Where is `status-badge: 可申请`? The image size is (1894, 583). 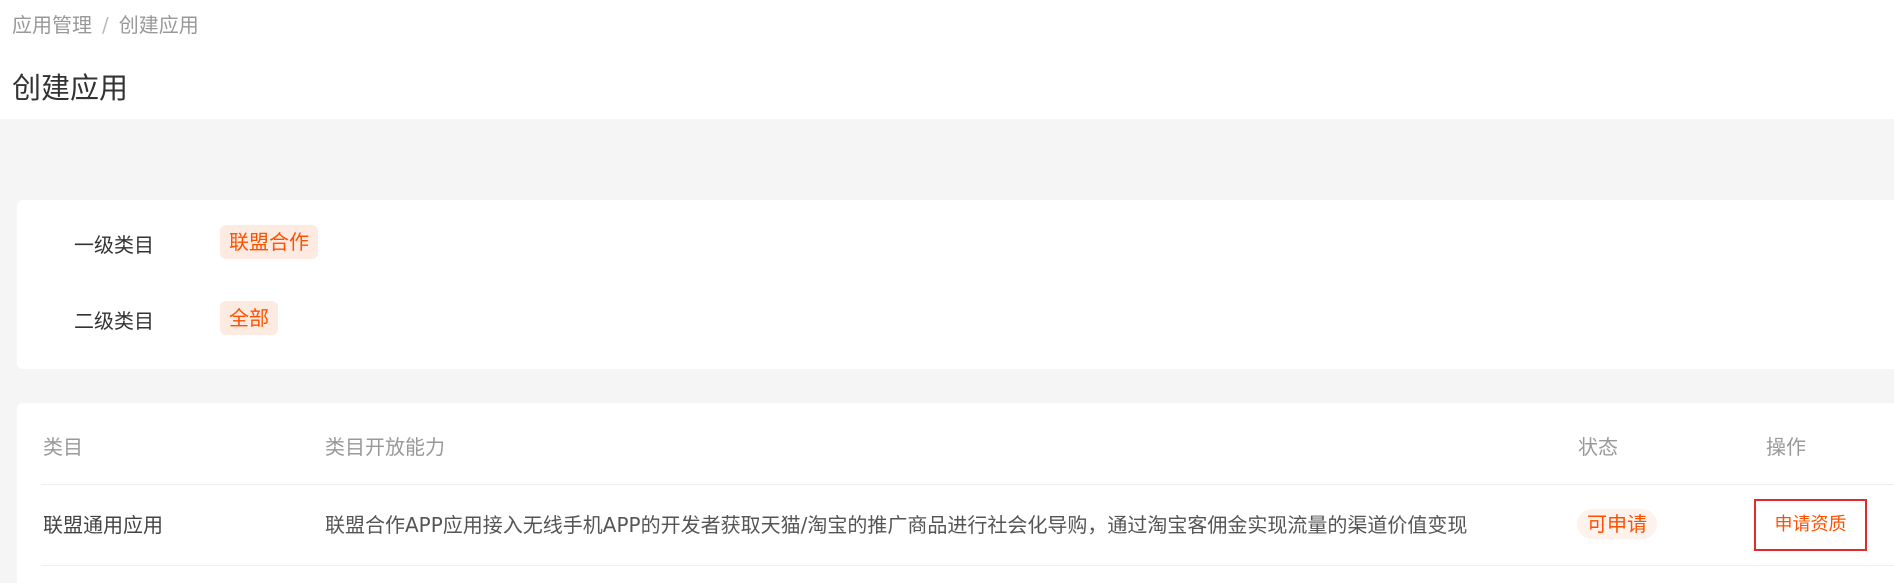
status-badge: 可申请 is located at coordinates (1617, 524).